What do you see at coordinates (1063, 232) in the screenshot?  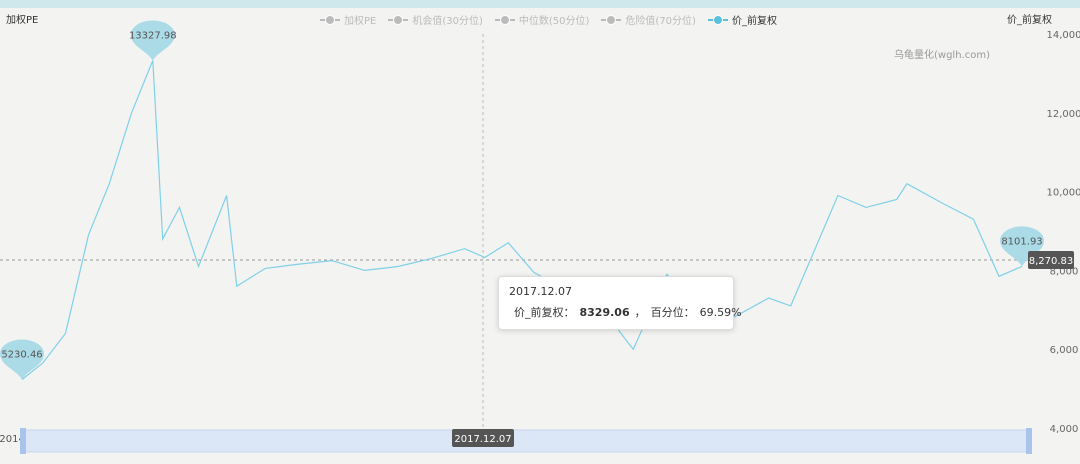 I see `y-axis-ticks: 4,0006,0008,00010,00012,00014,000` at bounding box center [1063, 232].